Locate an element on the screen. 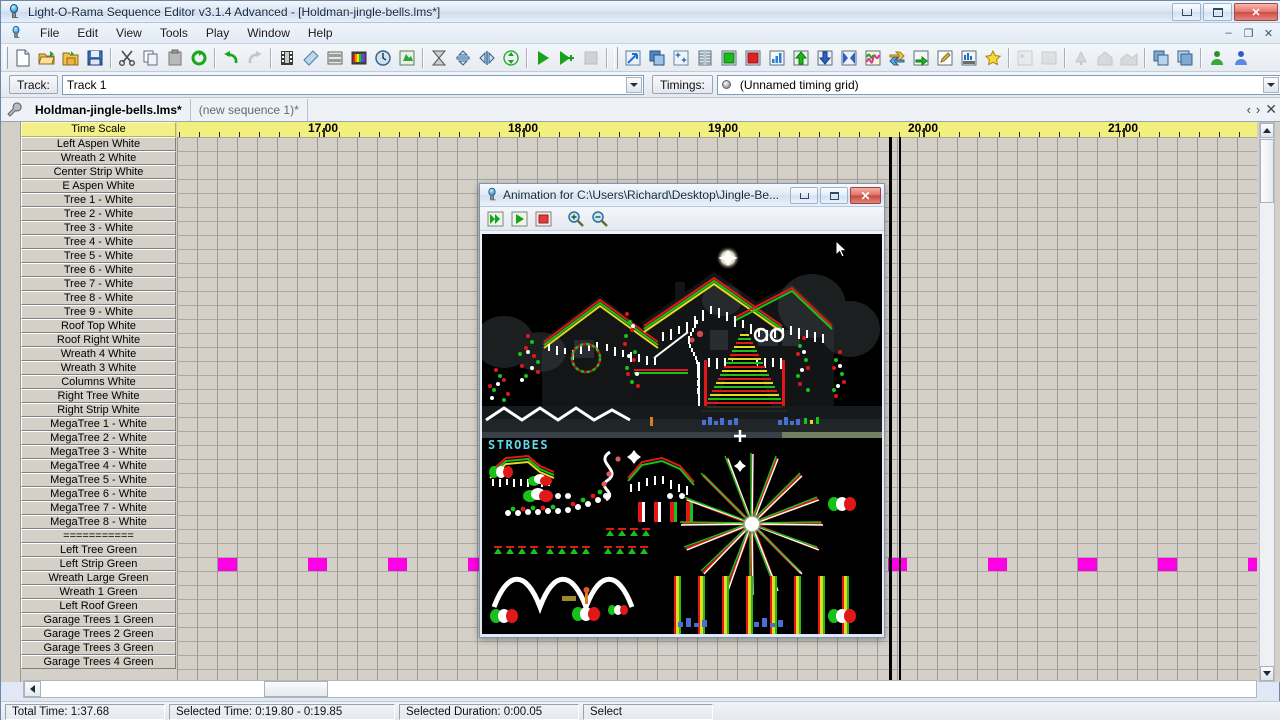  channel-row: MegaTree 1 - White is located at coordinates (98, 424).